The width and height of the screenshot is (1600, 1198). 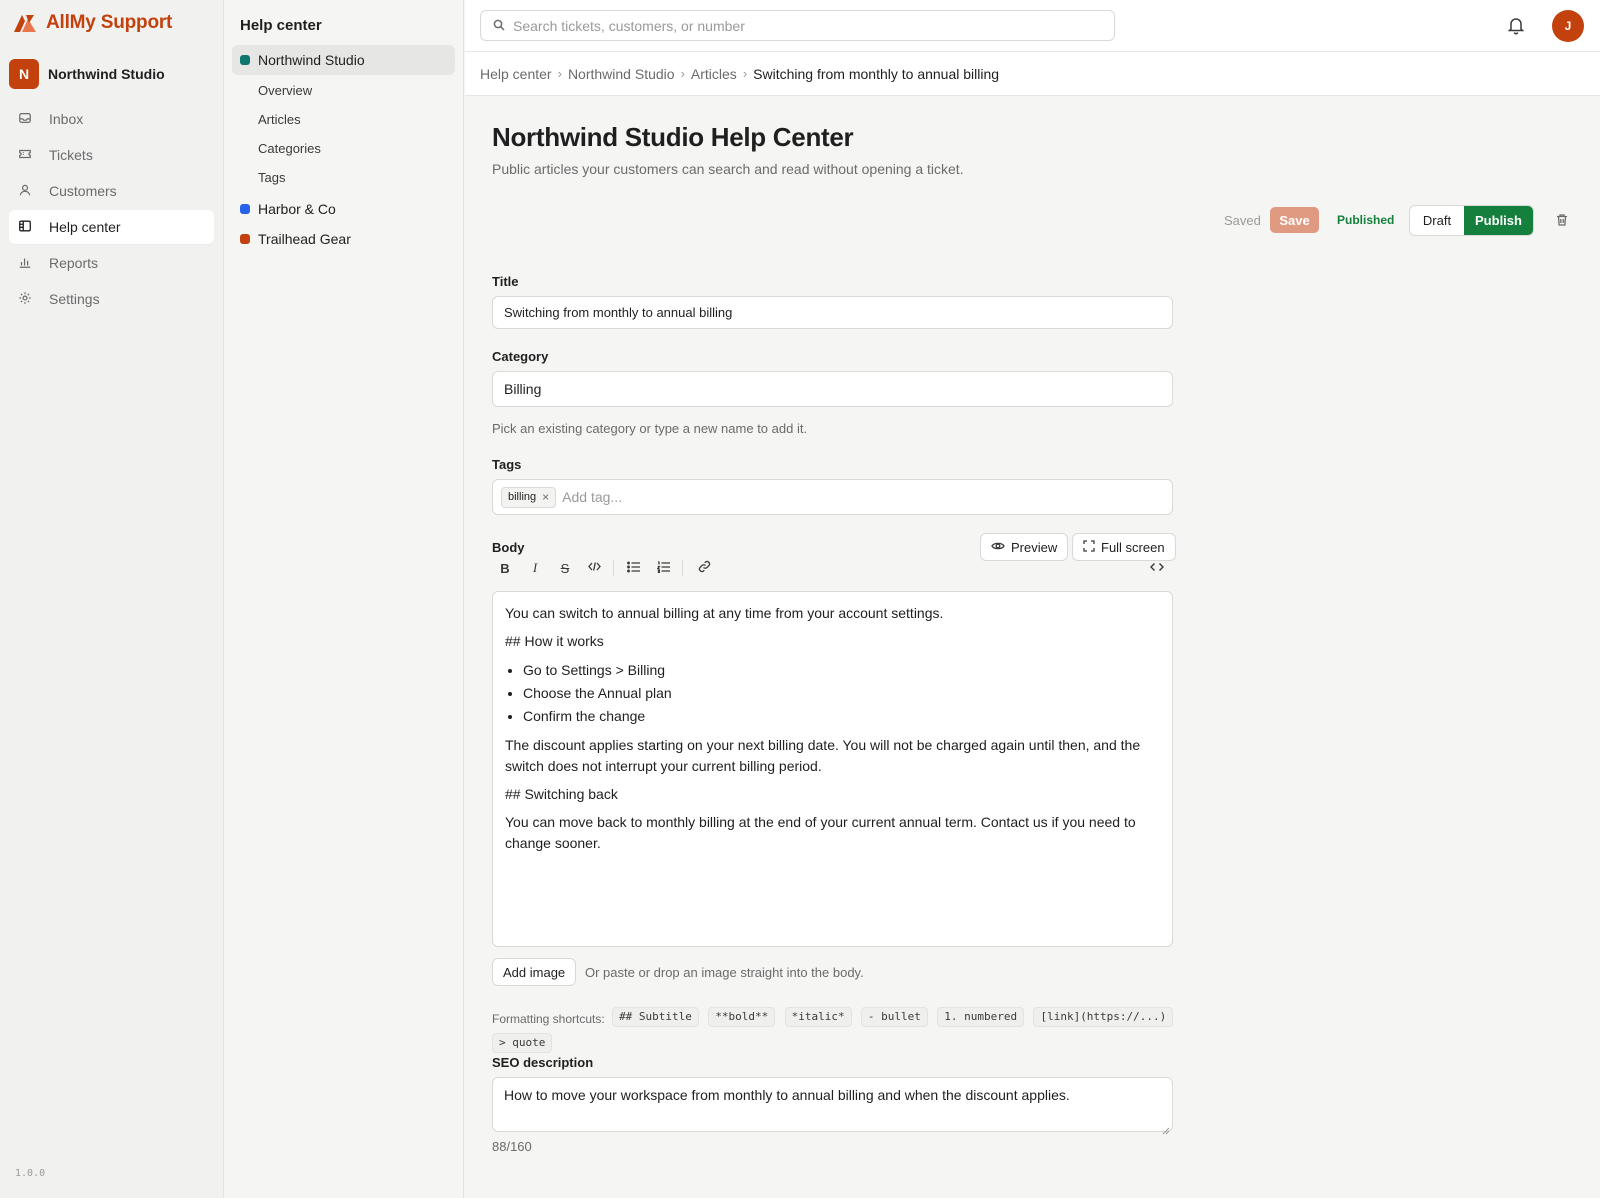 What do you see at coordinates (25, 263) in the screenshot?
I see `bar-chart-icon` at bounding box center [25, 263].